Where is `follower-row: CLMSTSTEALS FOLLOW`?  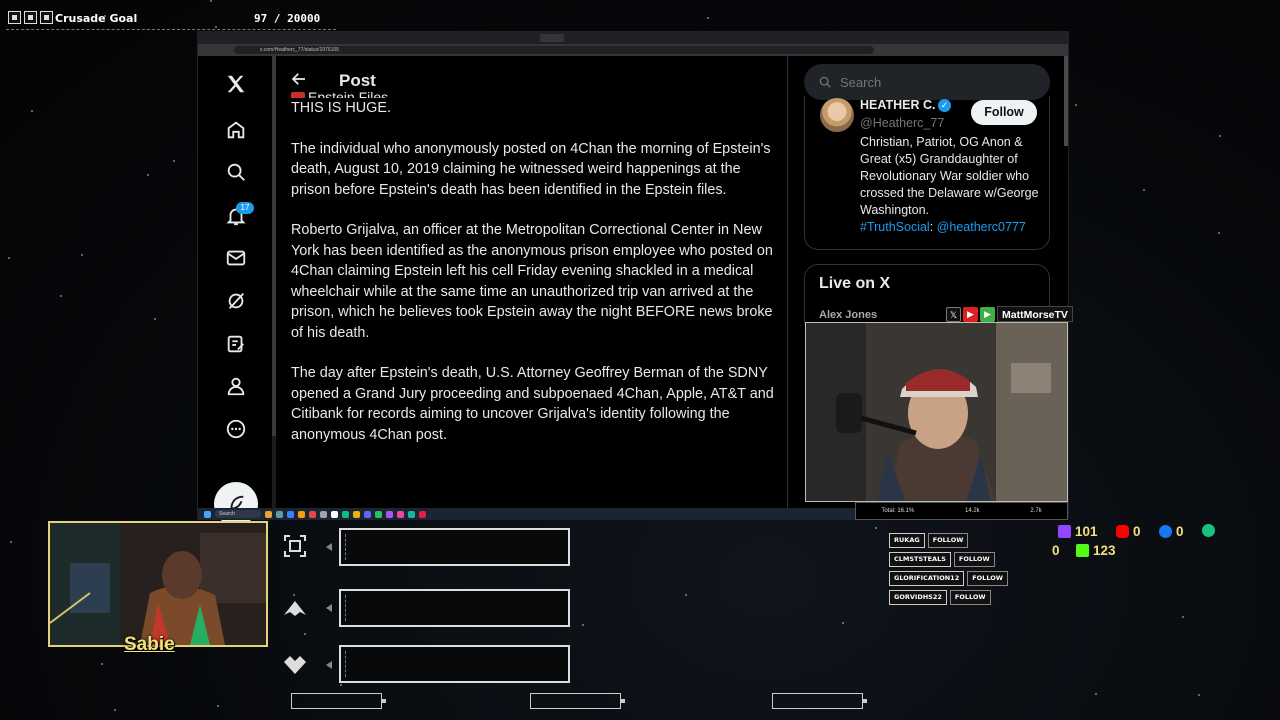 follower-row: CLMSTSTEALS FOLLOW is located at coordinates (942, 559).